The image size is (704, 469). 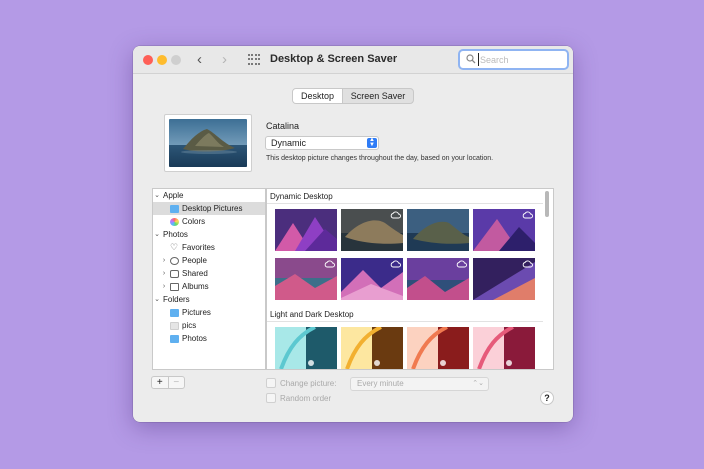 I want to click on search-input, so click(x=521, y=59).